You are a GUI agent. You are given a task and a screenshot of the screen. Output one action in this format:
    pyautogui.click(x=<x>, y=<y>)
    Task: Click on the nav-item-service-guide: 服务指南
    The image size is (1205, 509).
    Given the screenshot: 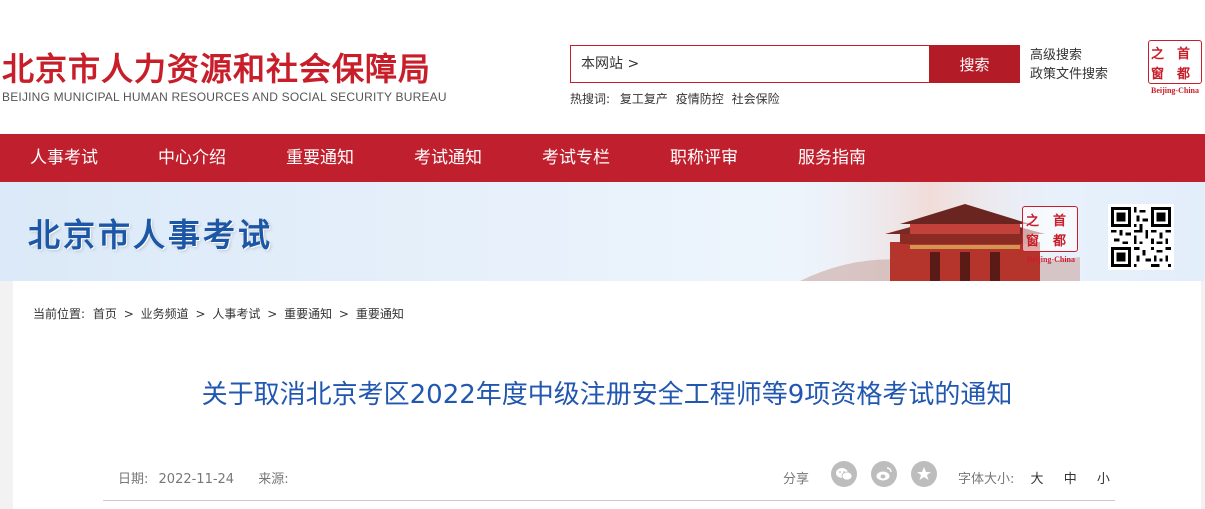 What is the action you would take?
    pyautogui.click(x=832, y=158)
    